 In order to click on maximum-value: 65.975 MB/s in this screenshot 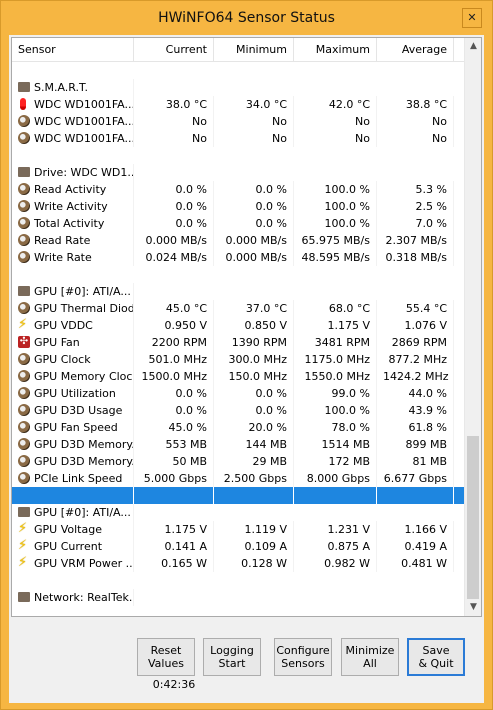, I will do `click(335, 240)`.